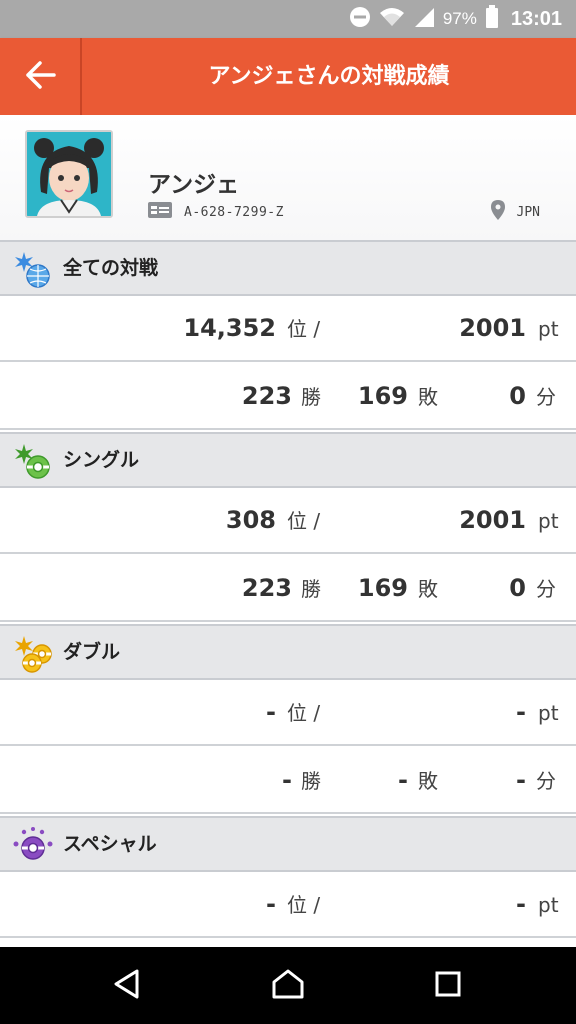 Image resolution: width=576 pixels, height=1024 pixels. I want to click on avatar, so click(69, 174).